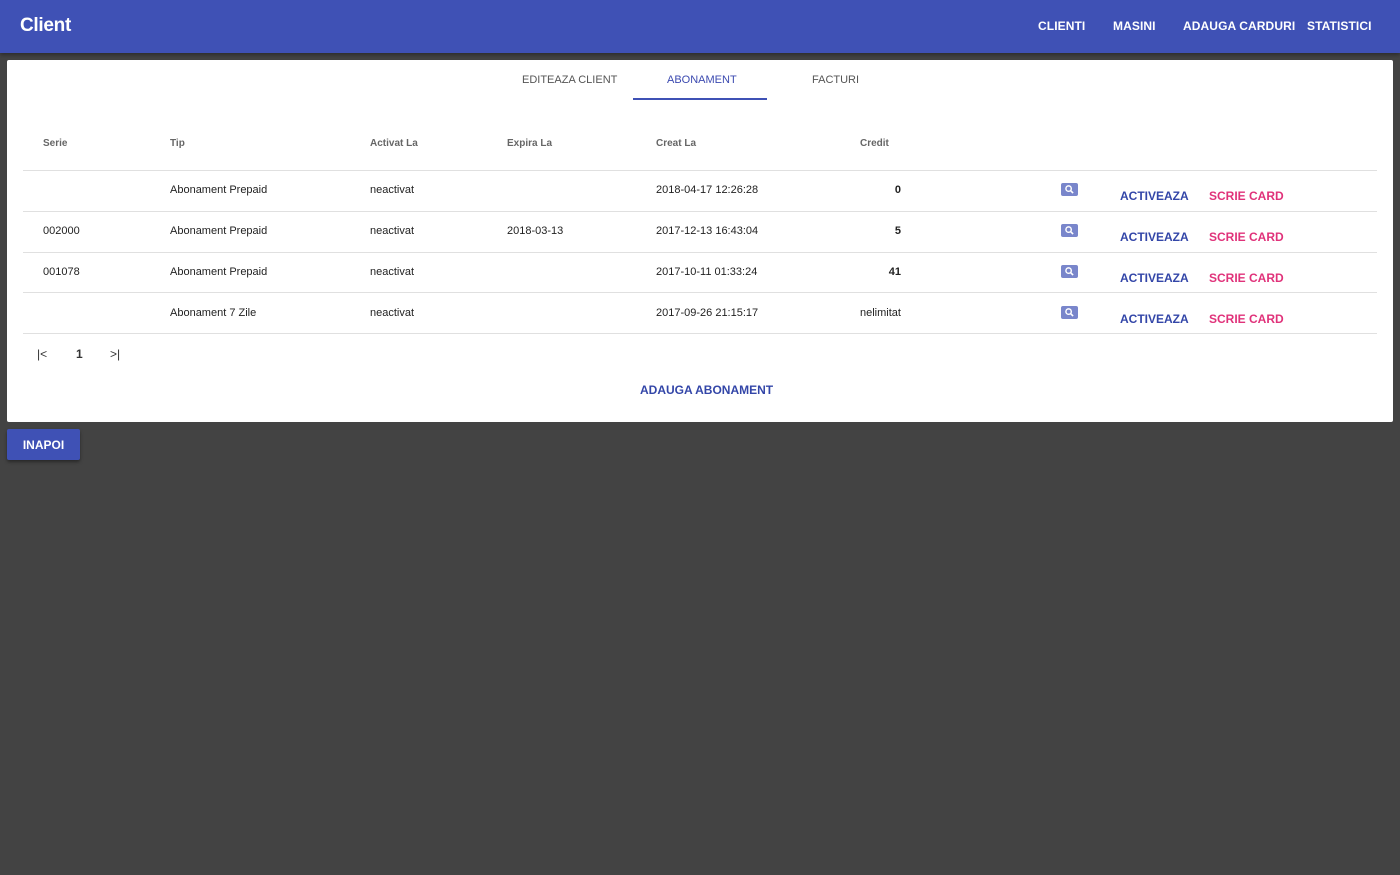 The image size is (1400, 875). What do you see at coordinates (1061, 26) in the screenshot?
I see `nav-clienti: CLIENTI` at bounding box center [1061, 26].